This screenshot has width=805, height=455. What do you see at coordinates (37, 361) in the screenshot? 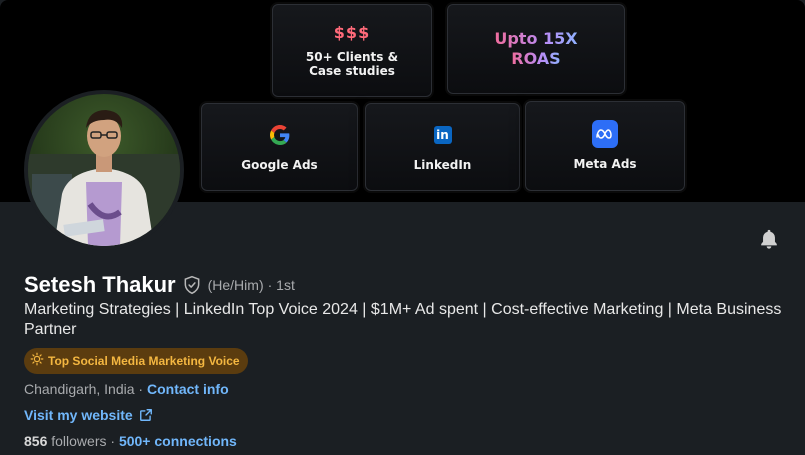
I see `lightbulb-icon` at bounding box center [37, 361].